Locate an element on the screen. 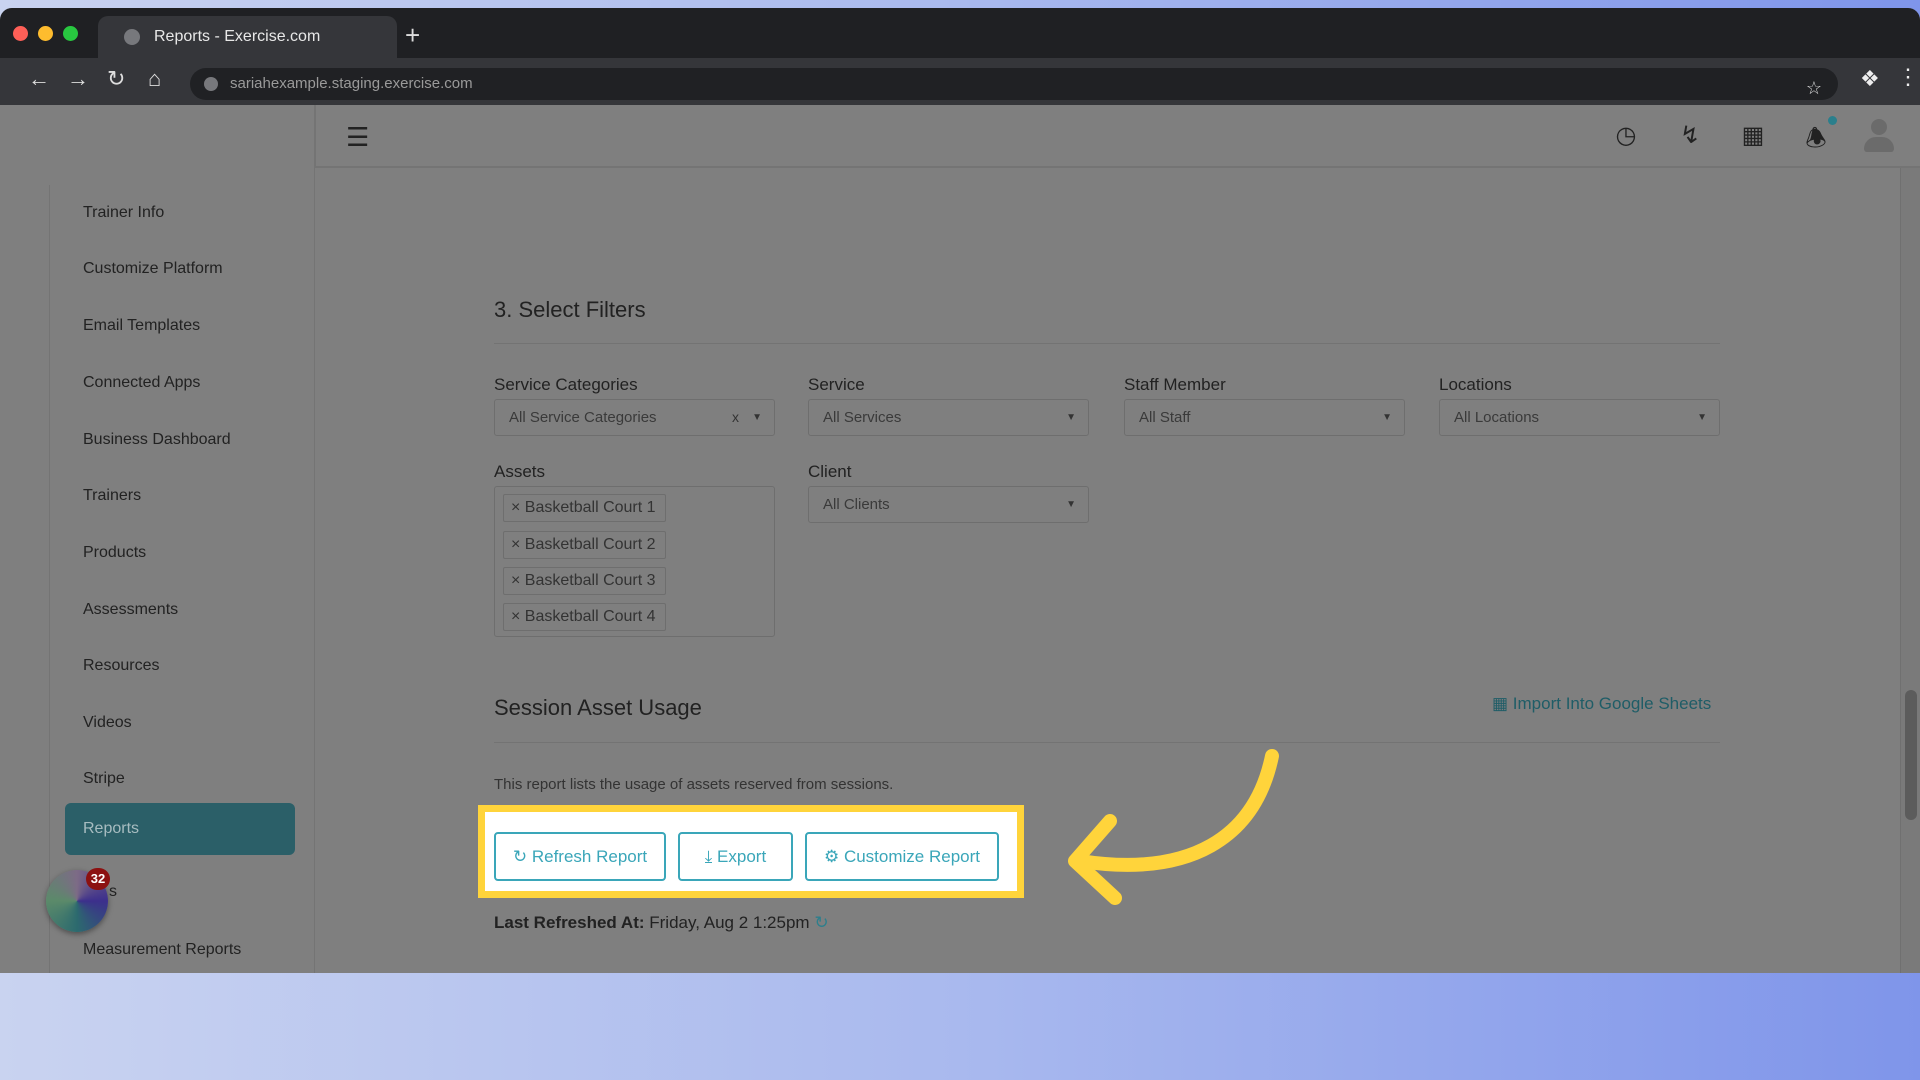  minimize-window-button is located at coordinates (45, 33).